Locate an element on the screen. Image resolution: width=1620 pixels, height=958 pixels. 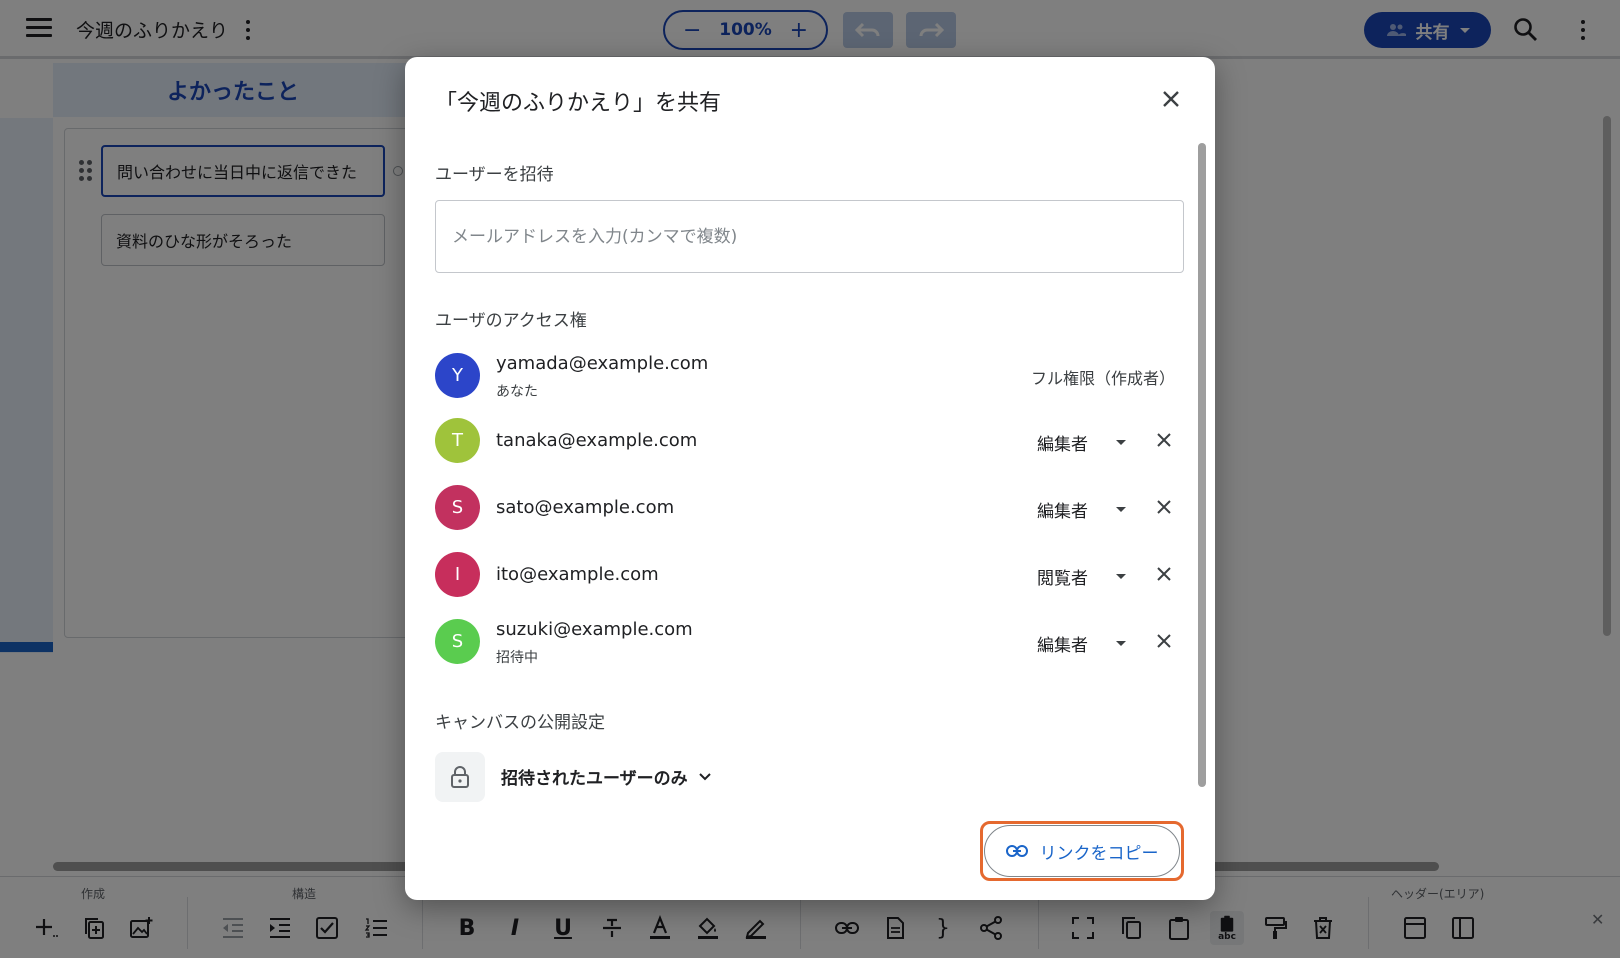
visibility-value: 招待されたユーザーのみ is located at coordinates (594, 779).